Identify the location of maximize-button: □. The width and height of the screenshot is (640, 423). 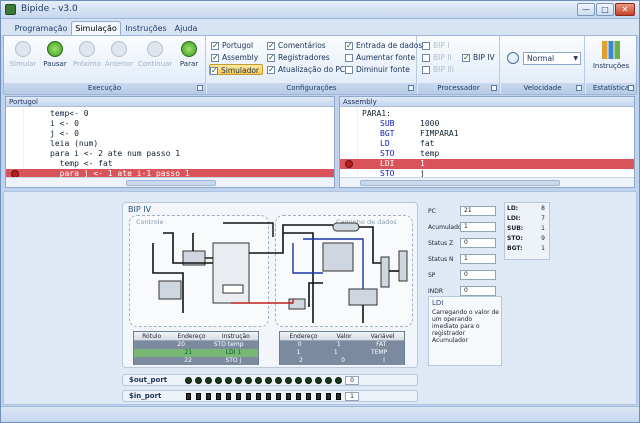
(605, 9).